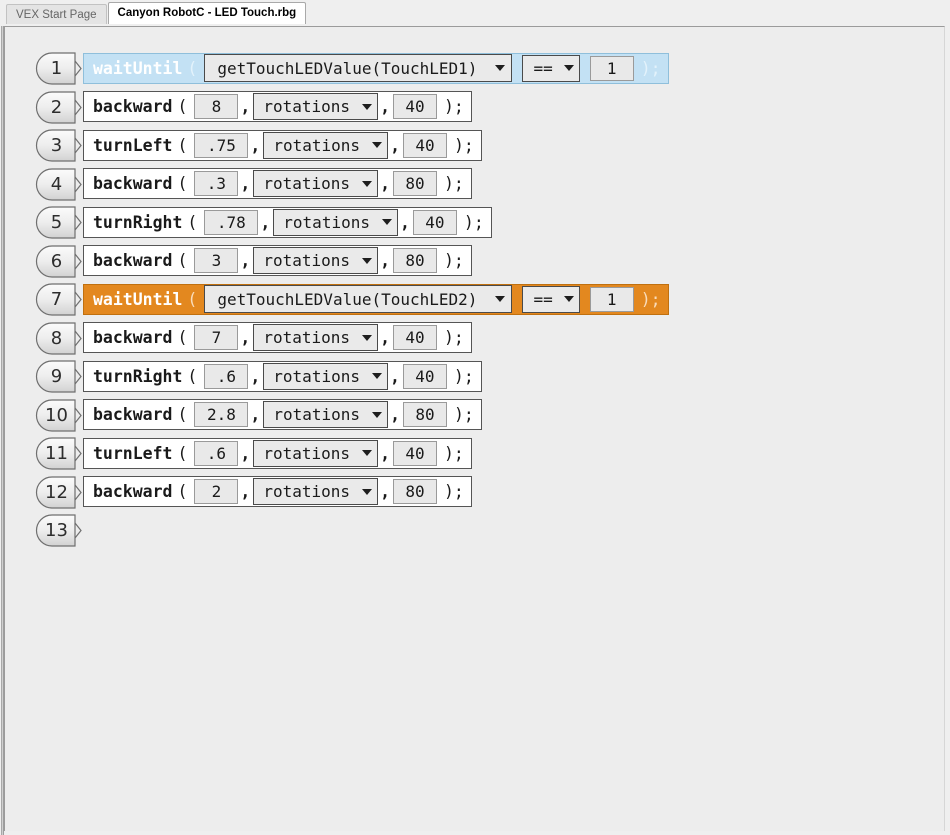 Image resolution: width=950 pixels, height=835 pixels. What do you see at coordinates (216, 184) in the screenshot?
I see `distance-field: .3` at bounding box center [216, 184].